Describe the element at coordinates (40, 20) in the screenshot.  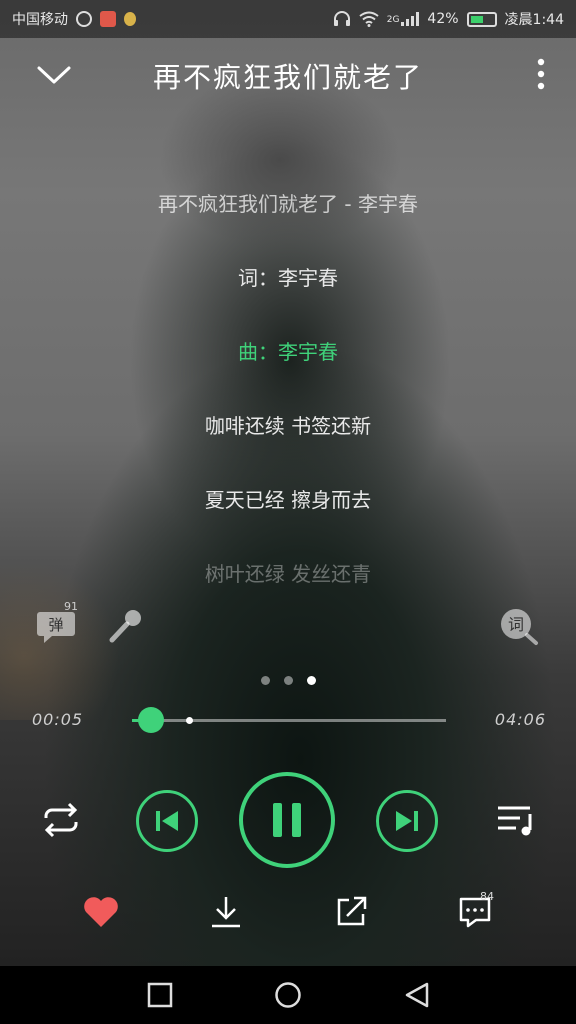
I see `carrier-label: 中国移动` at that location.